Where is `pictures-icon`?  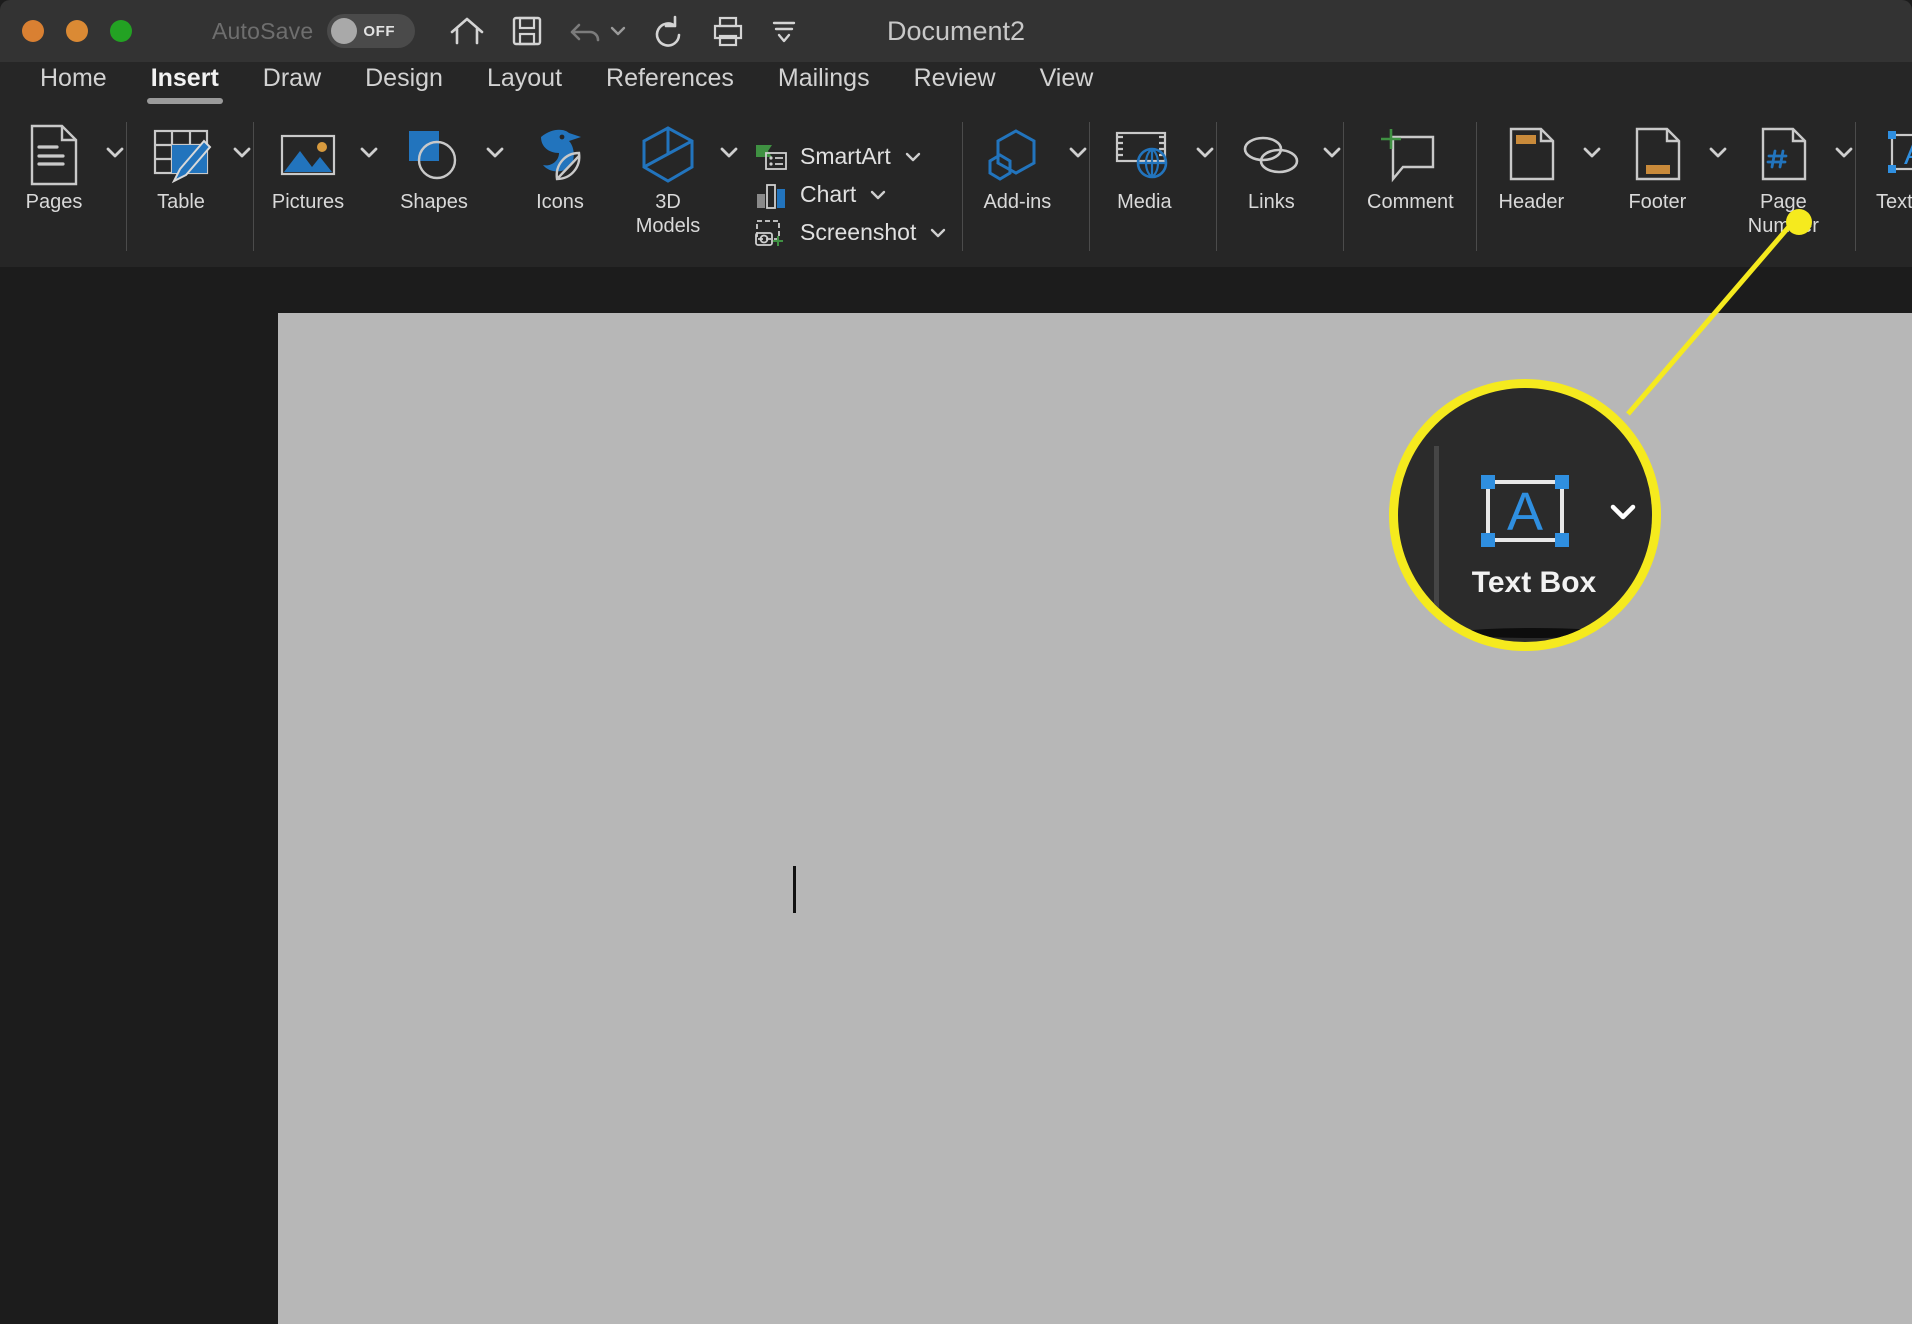 pictures-icon is located at coordinates (308, 155).